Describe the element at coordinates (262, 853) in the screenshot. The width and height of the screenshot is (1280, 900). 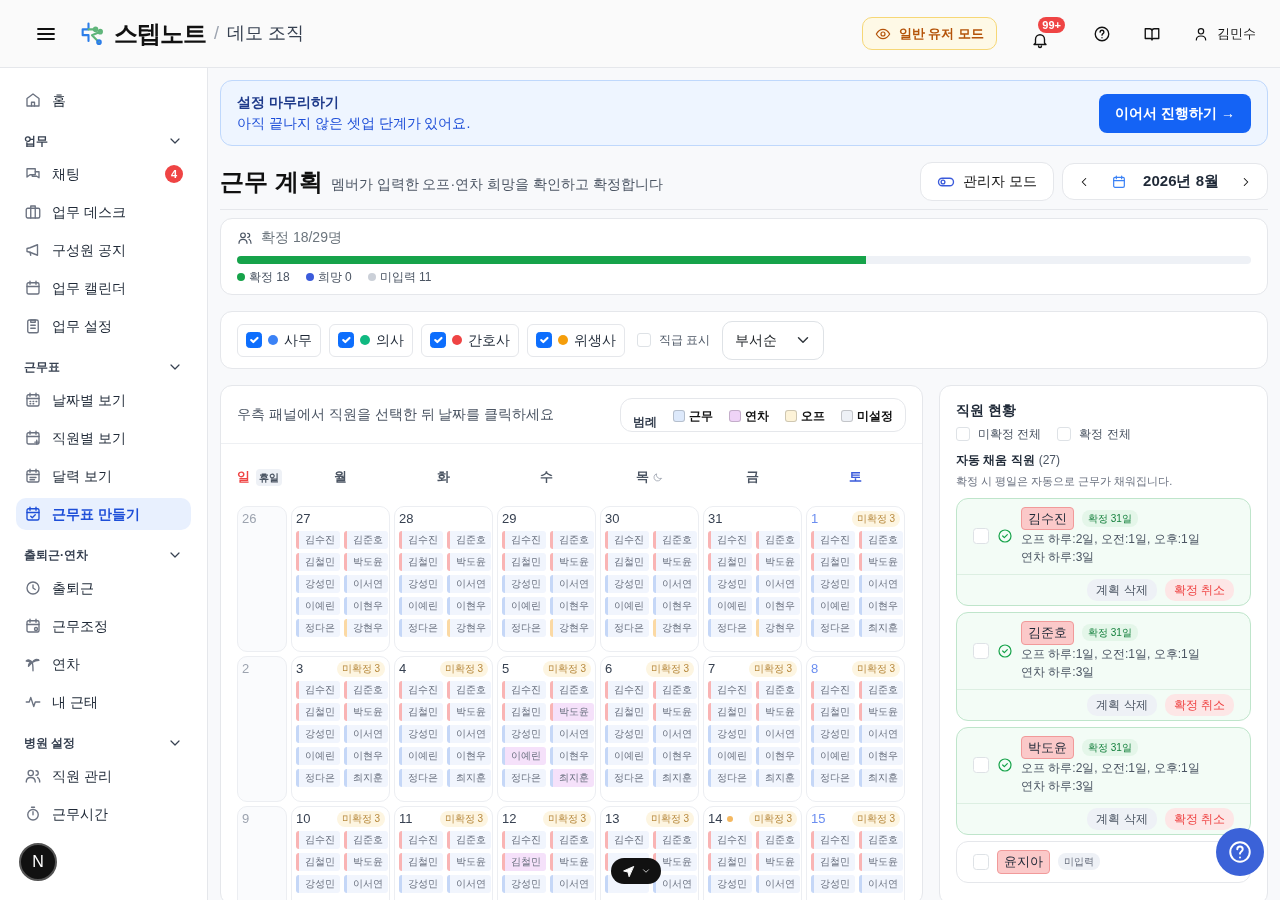
I see `day-cell: 9` at that location.